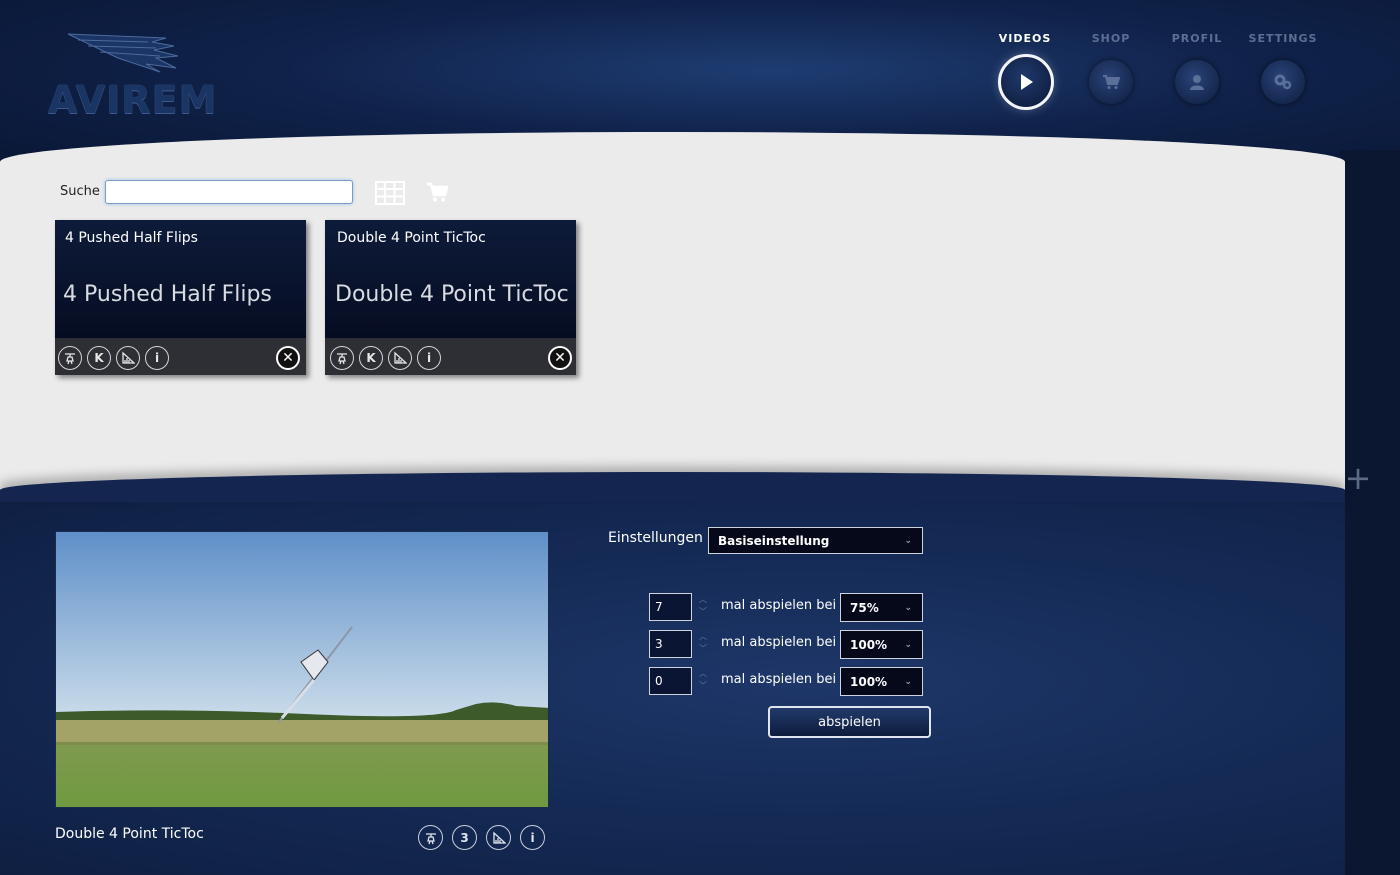 The width and height of the screenshot is (1400, 875). I want to click on panel-divider, so click(672, 487).